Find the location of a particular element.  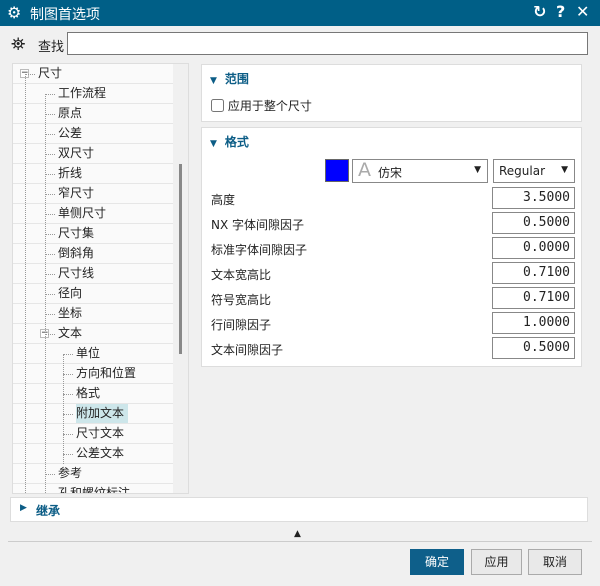

tree-item: 公差文本 is located at coordinates (93, 454).